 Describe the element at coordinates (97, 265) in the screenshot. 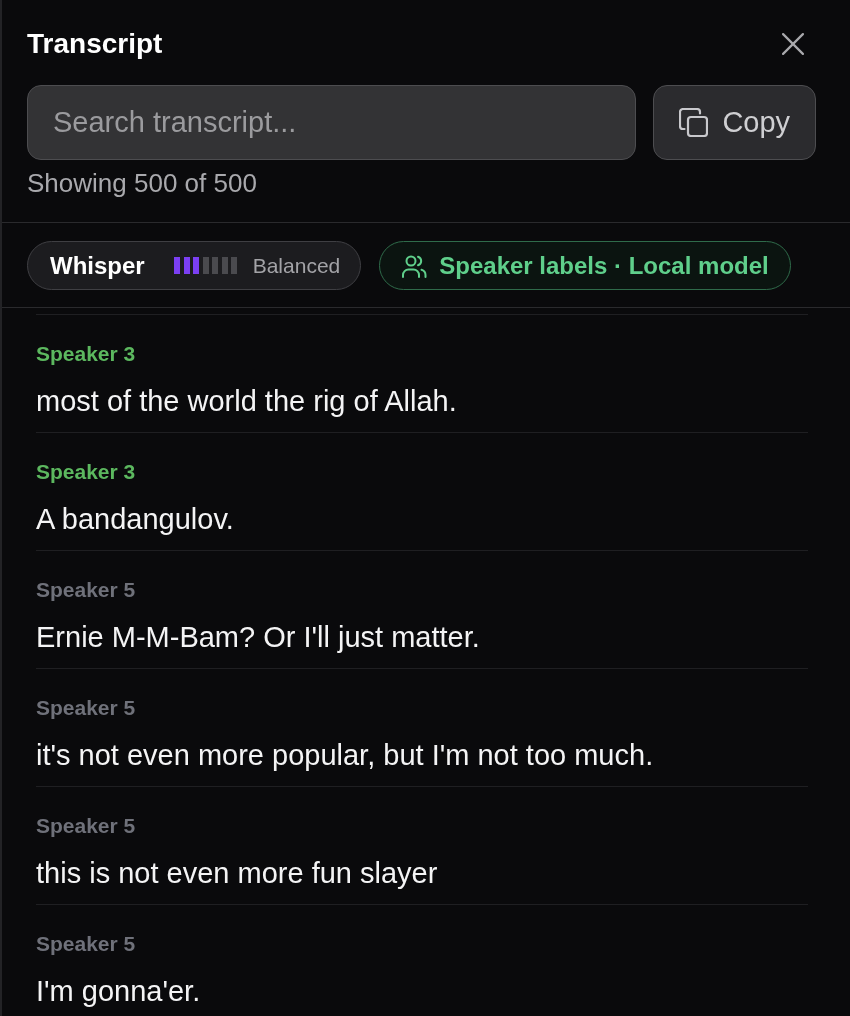

I see `model-name: Whisper` at that location.